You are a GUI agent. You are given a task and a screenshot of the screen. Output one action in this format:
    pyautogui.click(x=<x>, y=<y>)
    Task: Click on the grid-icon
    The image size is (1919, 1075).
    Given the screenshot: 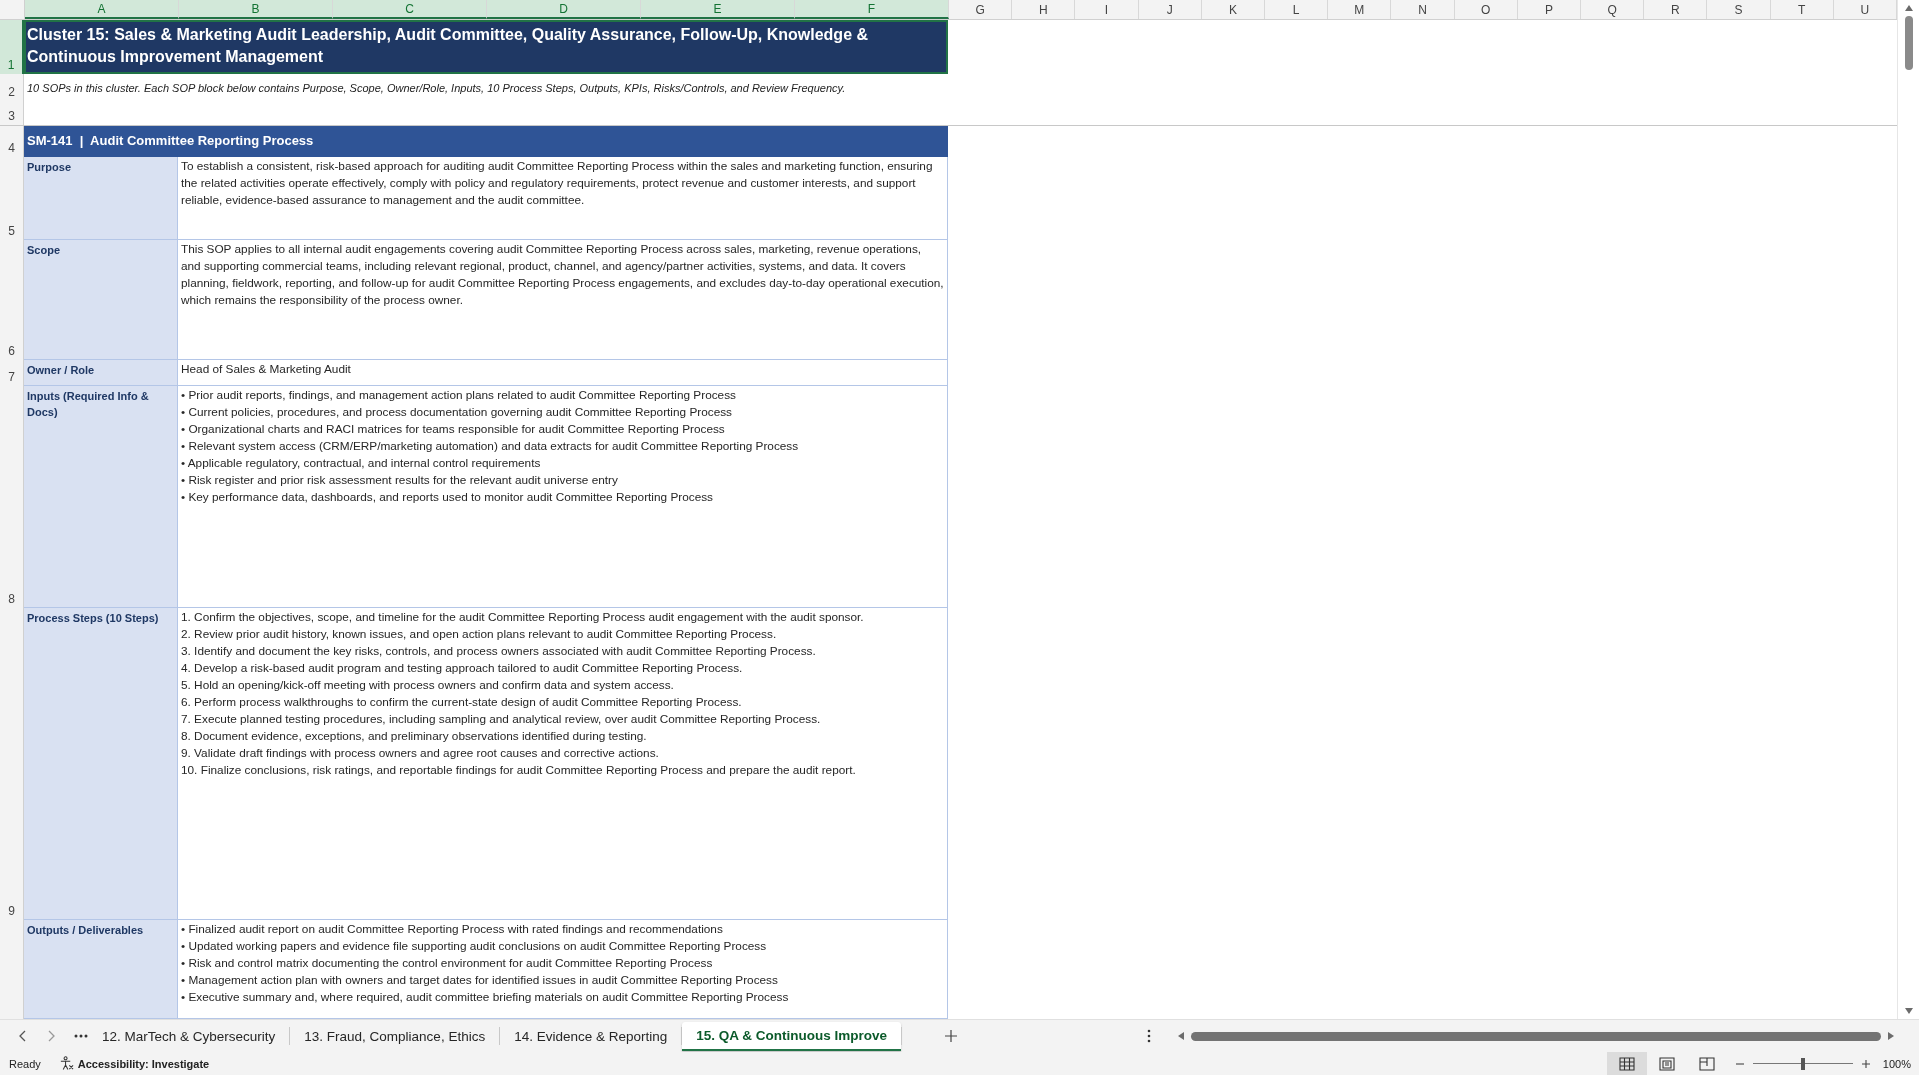 What is the action you would take?
    pyautogui.click(x=1626, y=1063)
    